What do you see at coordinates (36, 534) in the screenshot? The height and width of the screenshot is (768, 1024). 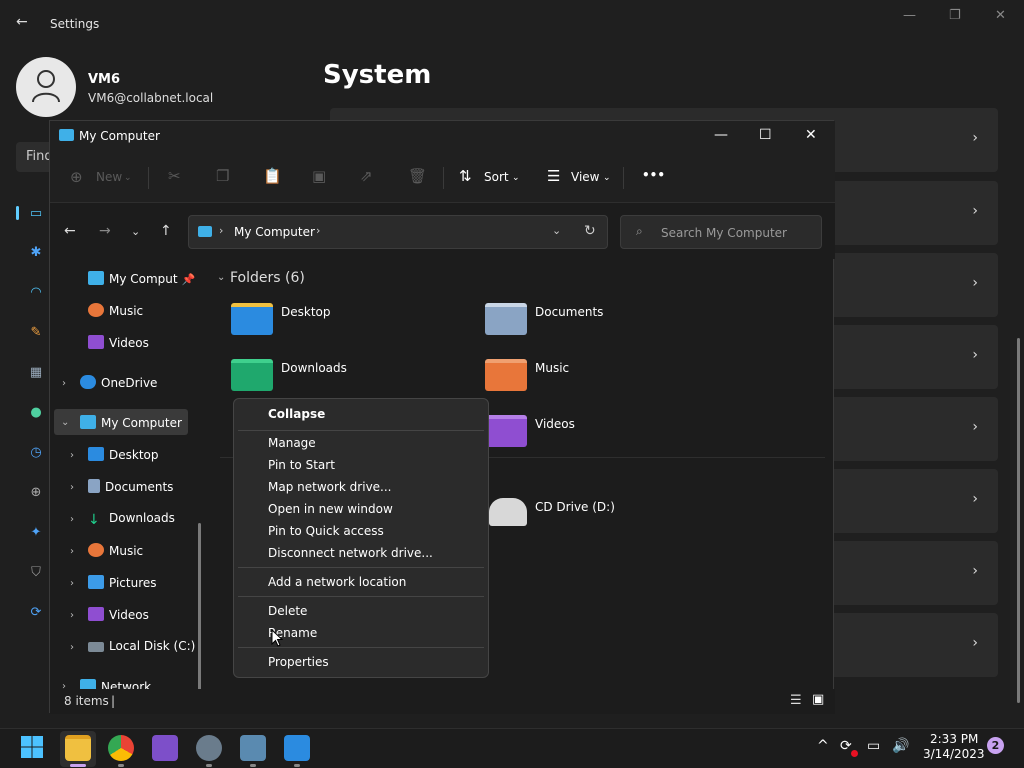 I see `accessibility-icon: ✦` at bounding box center [36, 534].